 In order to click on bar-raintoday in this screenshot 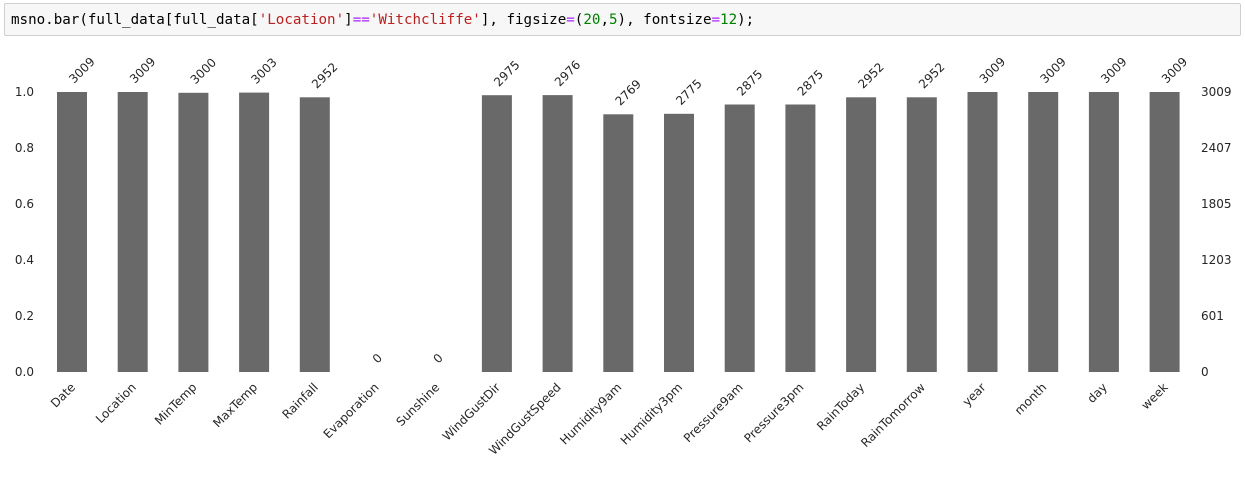, I will do `click(861, 235)`.